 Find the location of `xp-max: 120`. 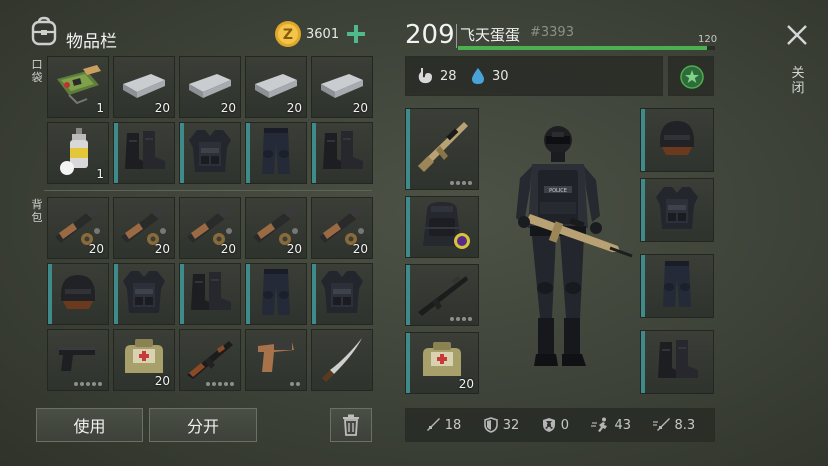

xp-max: 120 is located at coordinates (708, 39).